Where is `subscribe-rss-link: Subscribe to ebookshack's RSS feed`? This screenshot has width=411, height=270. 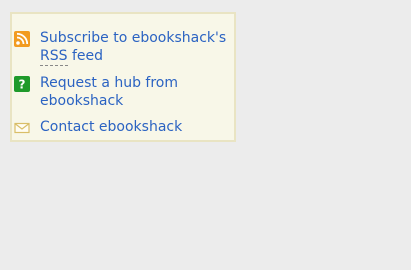 subscribe-rss-link: Subscribe to ebookshack's RSS feed is located at coordinates (113, 47).